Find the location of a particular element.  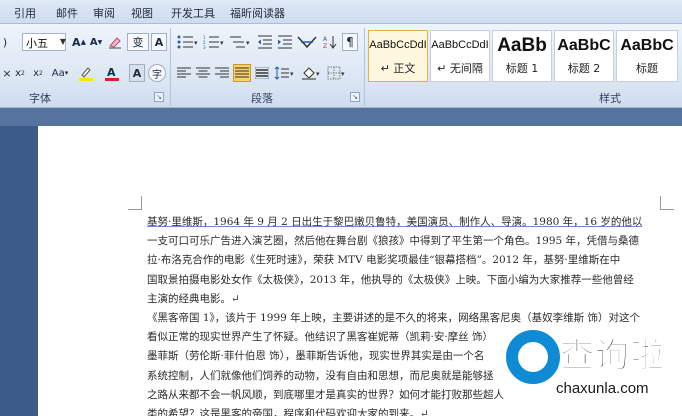

style-name: 标题 is located at coordinates (647, 68).